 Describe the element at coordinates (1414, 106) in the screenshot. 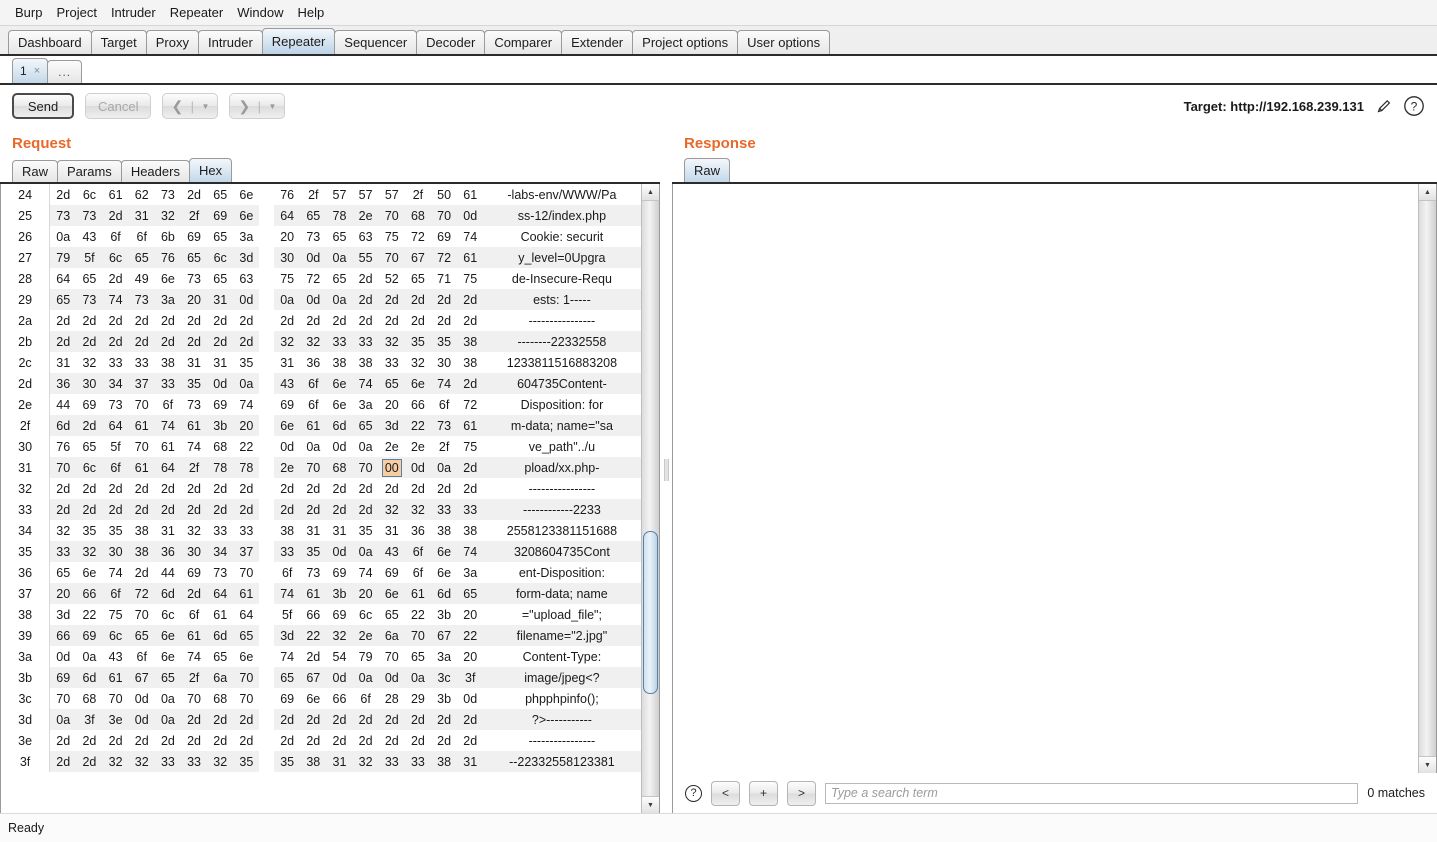

I see `question-icon: ?` at that location.